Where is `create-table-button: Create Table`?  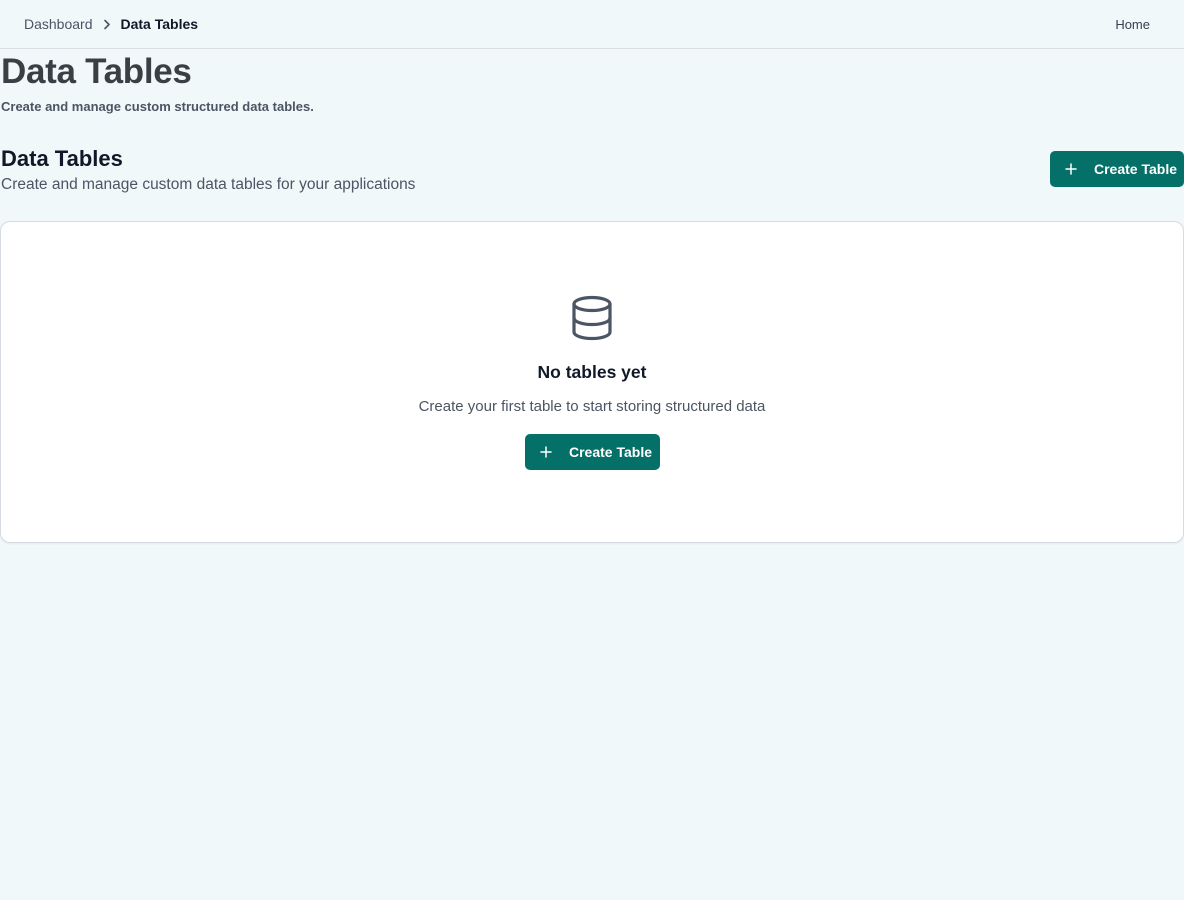 create-table-button: Create Table is located at coordinates (1117, 169).